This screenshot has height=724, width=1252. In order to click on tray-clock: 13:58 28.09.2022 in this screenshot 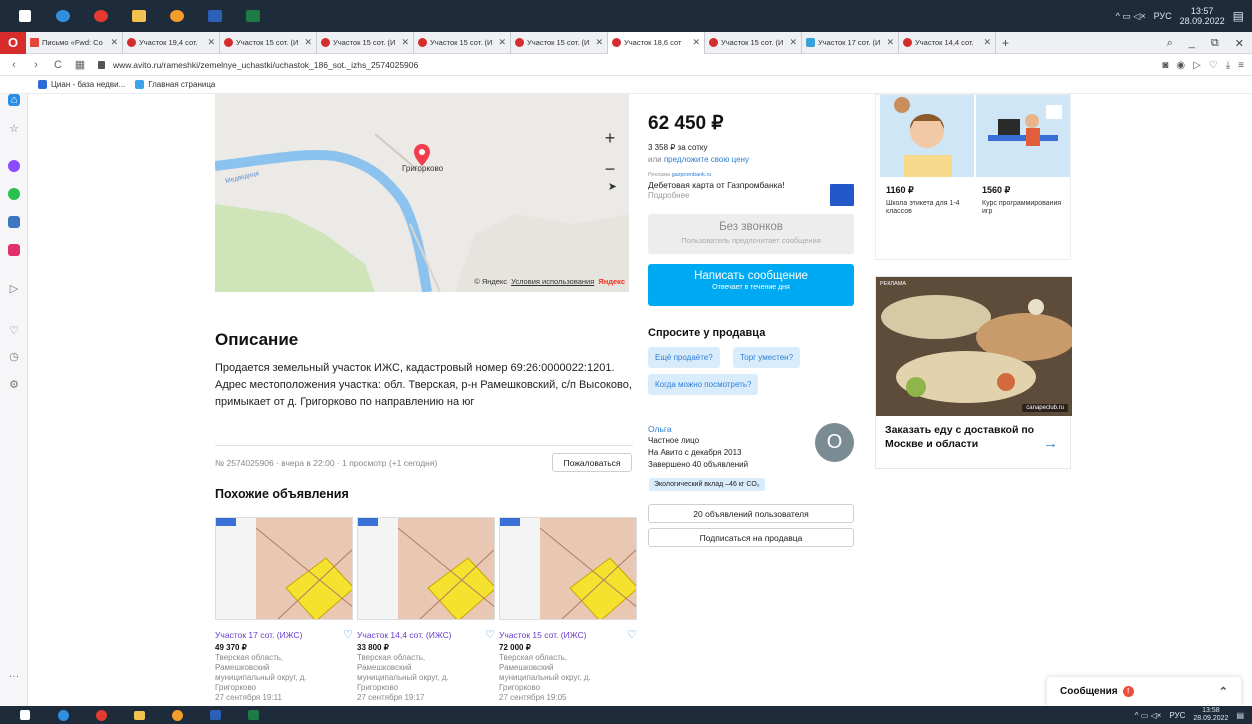, I will do `click(1210, 715)`.